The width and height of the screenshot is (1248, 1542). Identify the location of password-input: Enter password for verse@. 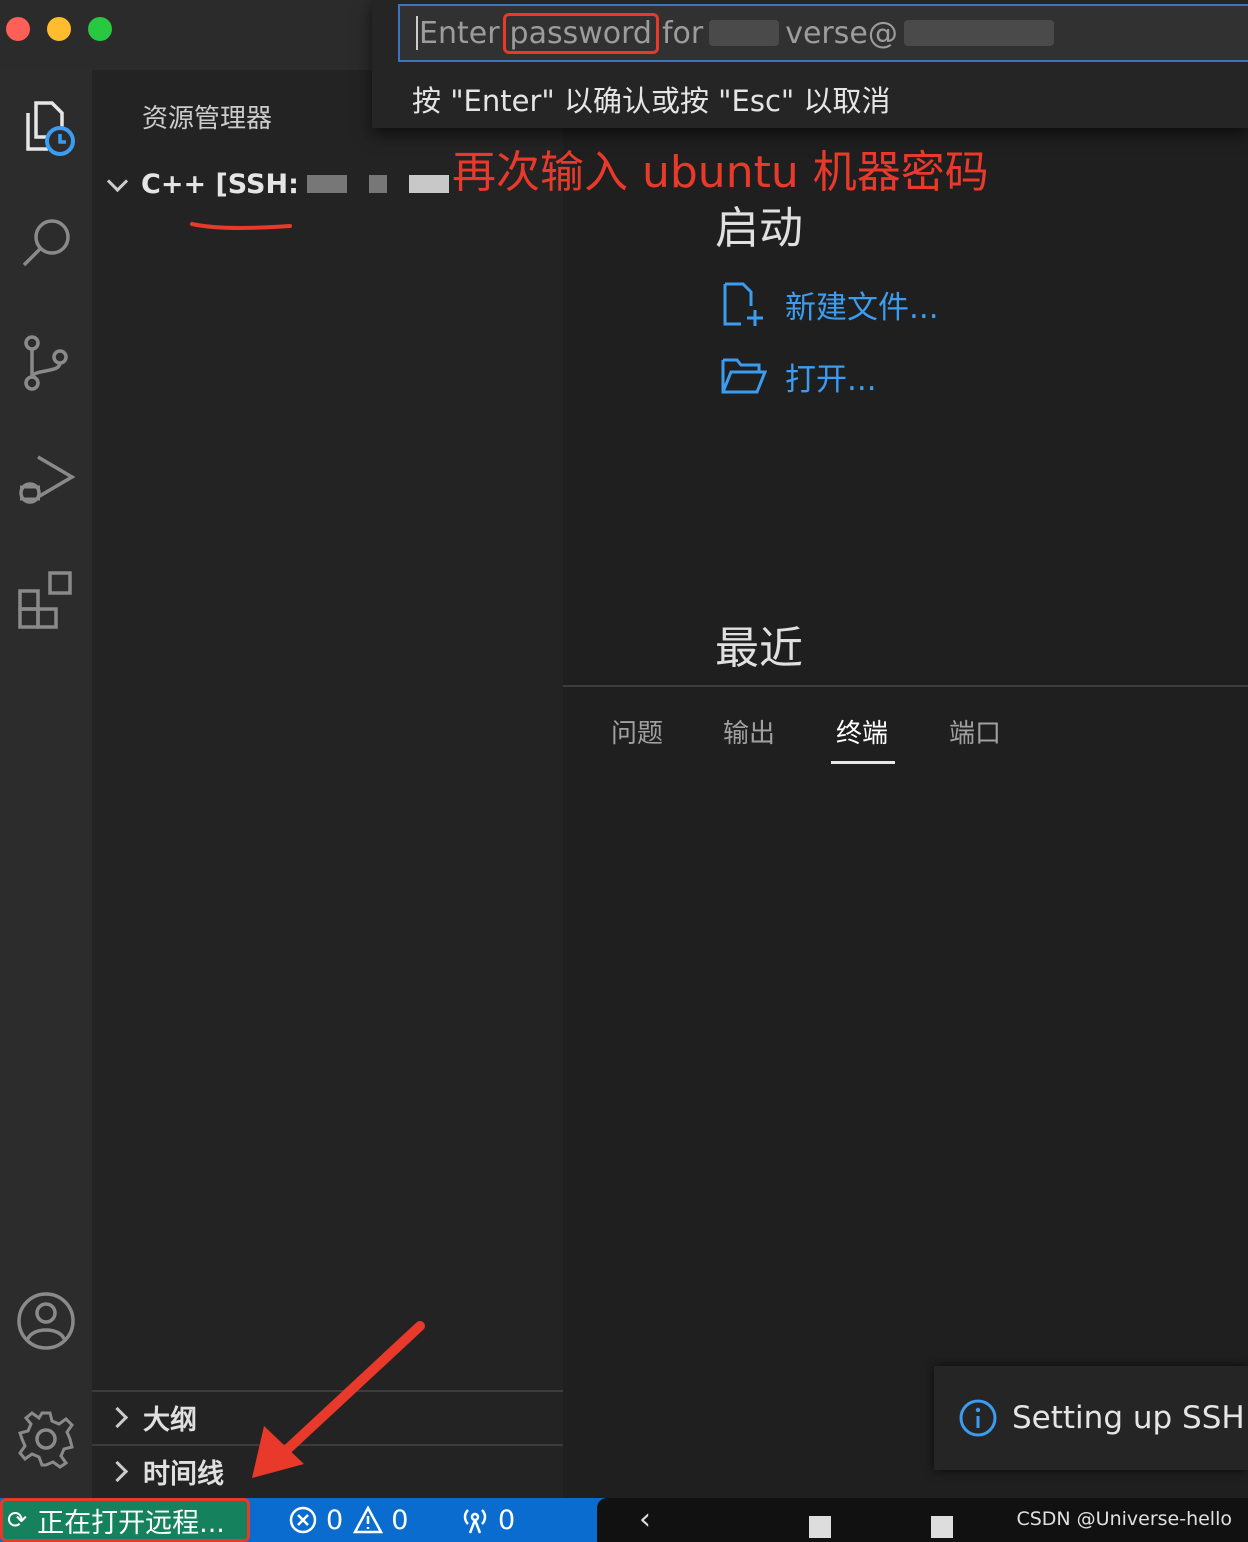
(823, 33).